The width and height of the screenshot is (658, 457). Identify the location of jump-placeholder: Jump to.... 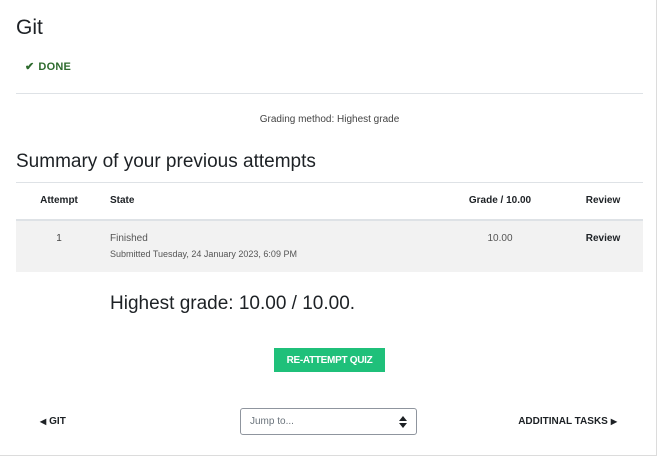
(272, 421).